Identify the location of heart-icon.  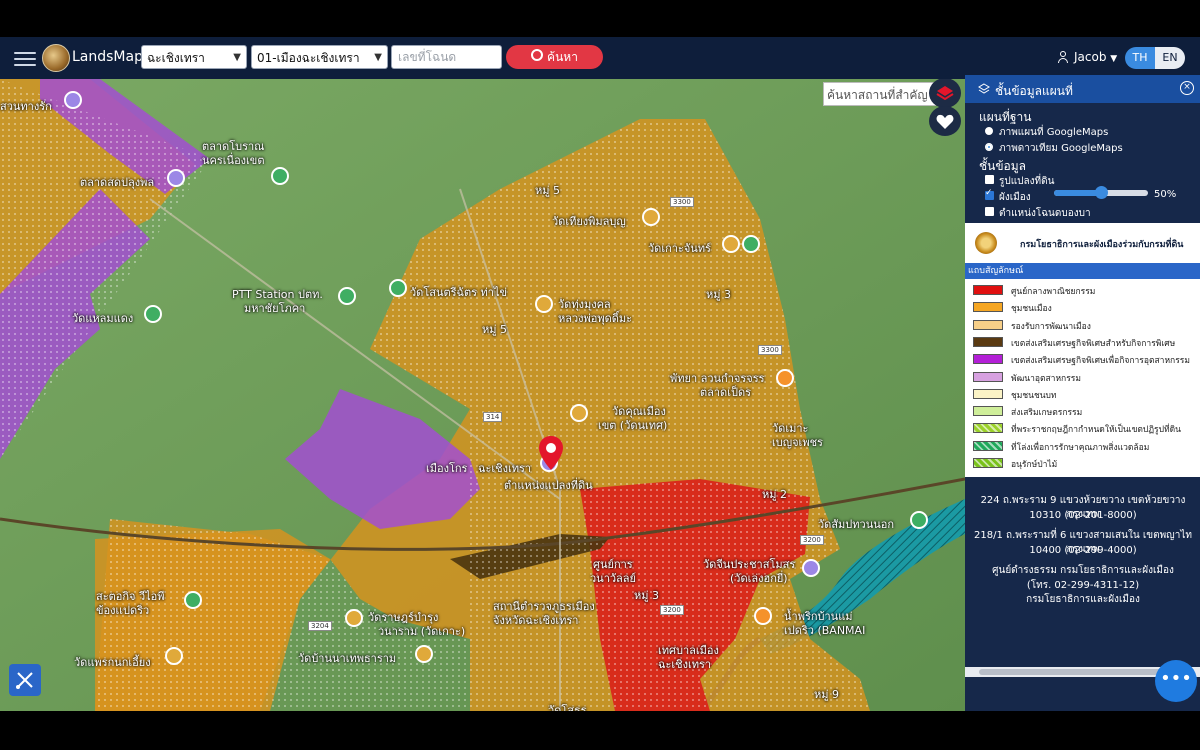
(945, 121).